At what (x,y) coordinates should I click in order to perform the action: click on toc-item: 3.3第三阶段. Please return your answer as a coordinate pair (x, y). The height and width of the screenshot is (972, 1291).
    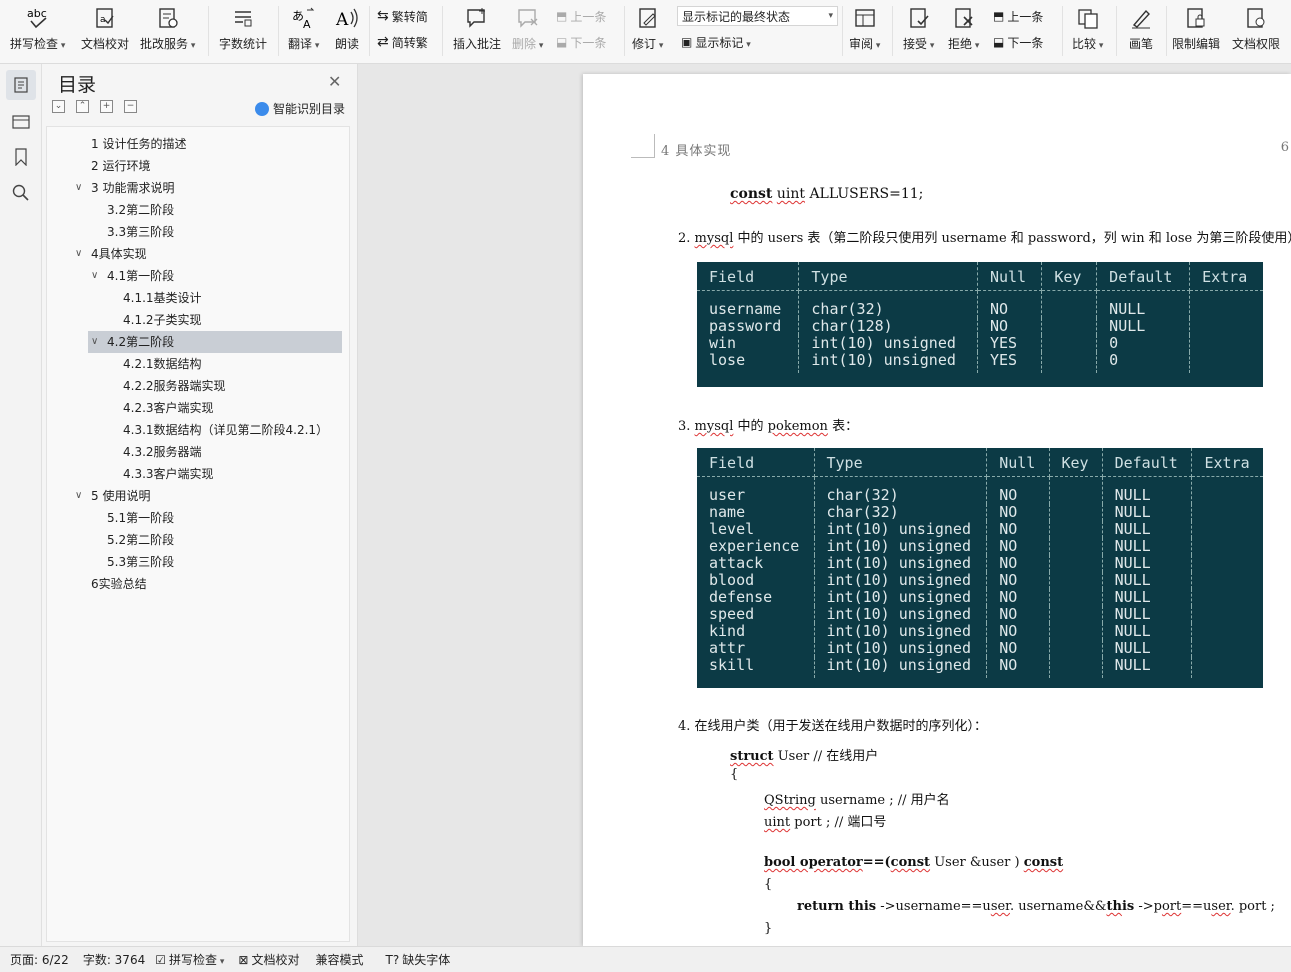
    Looking at the image, I should click on (198, 232).